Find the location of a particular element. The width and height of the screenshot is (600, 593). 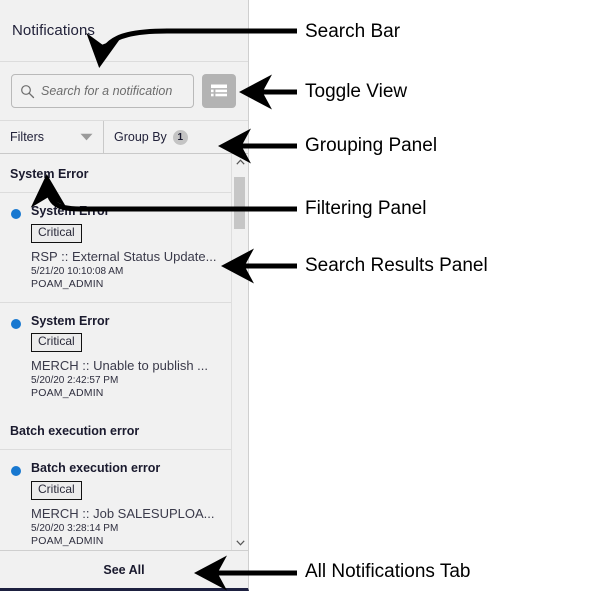

notification-timestamp: 5/21/20 10:10:08 AM is located at coordinates (77, 271).